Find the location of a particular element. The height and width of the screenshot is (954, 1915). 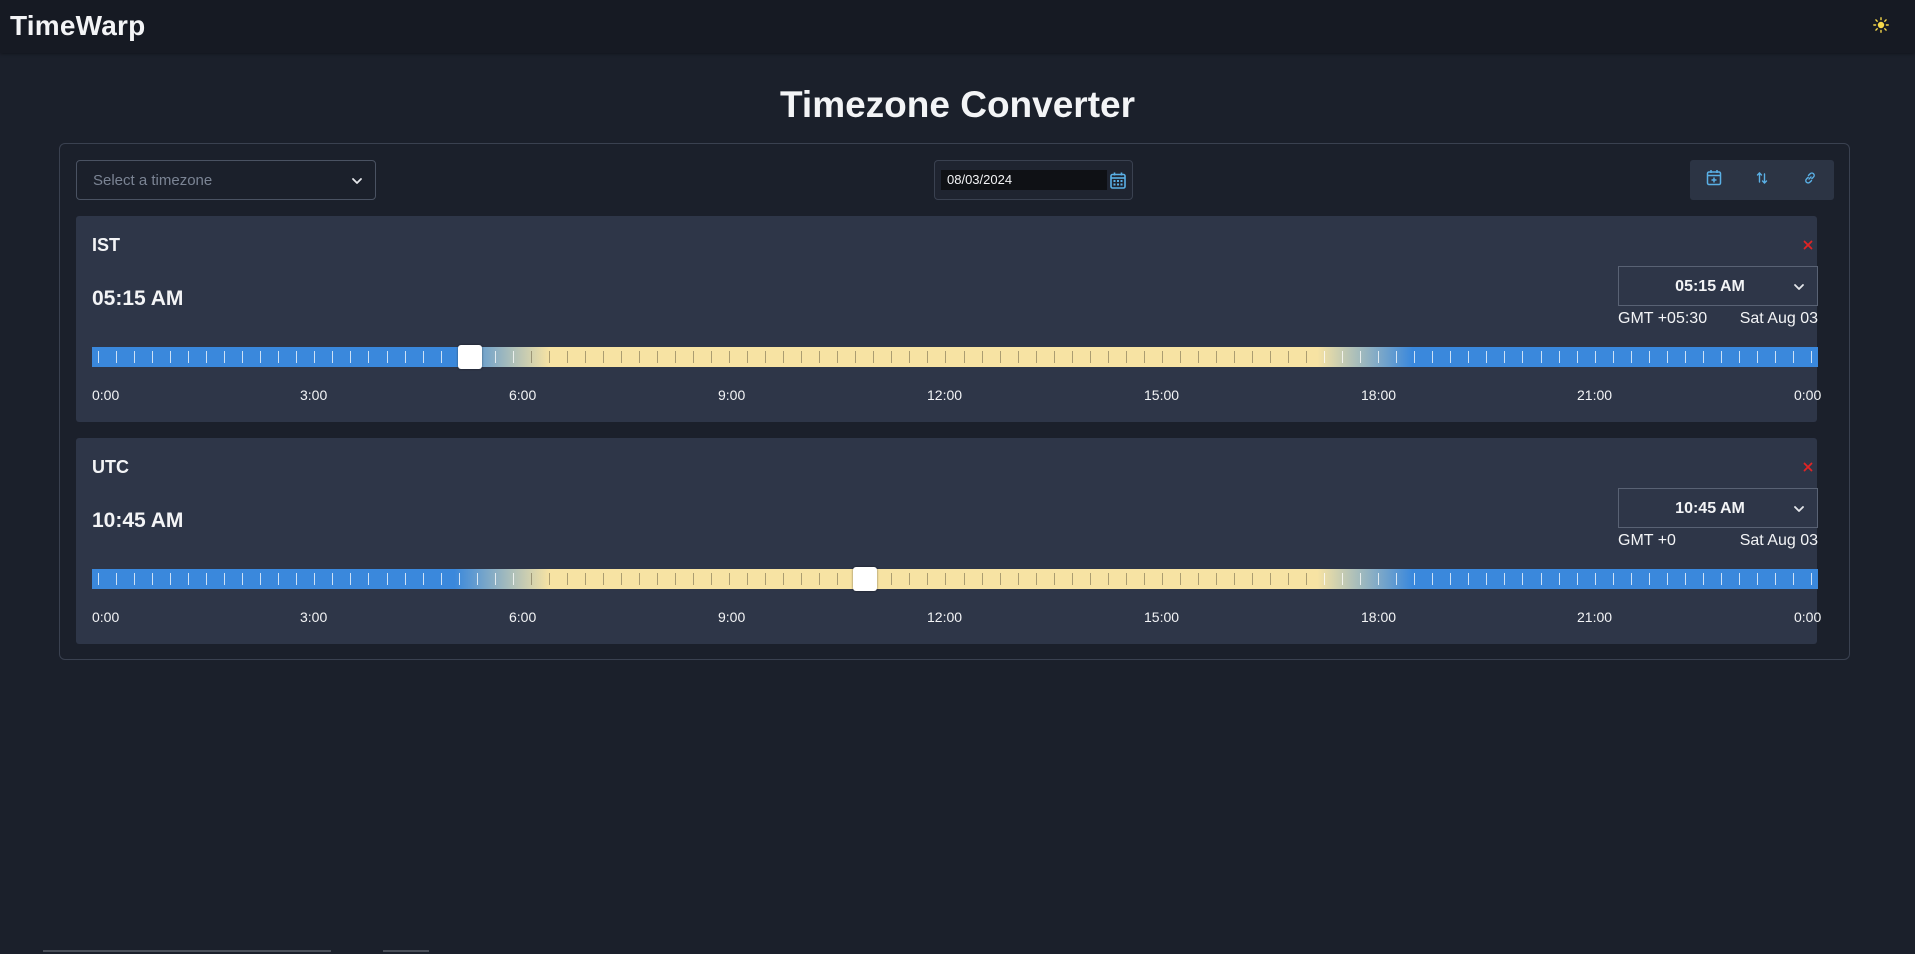

date-input: 08/03/2024 is located at coordinates (1024, 180).